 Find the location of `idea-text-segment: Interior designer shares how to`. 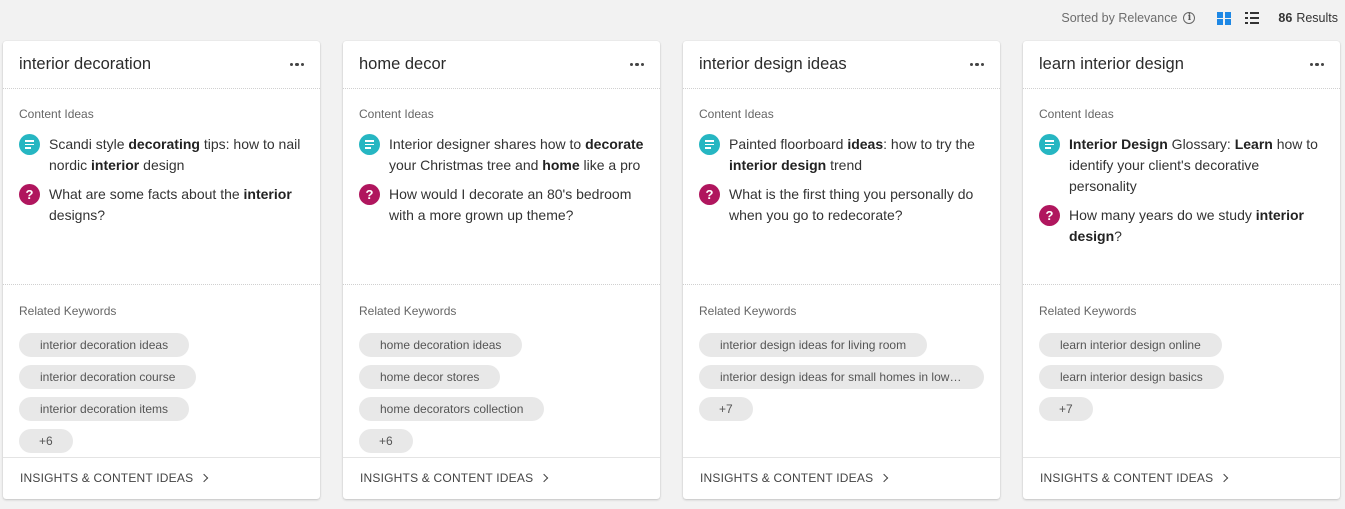

idea-text-segment: Interior designer shares how to is located at coordinates (487, 144).